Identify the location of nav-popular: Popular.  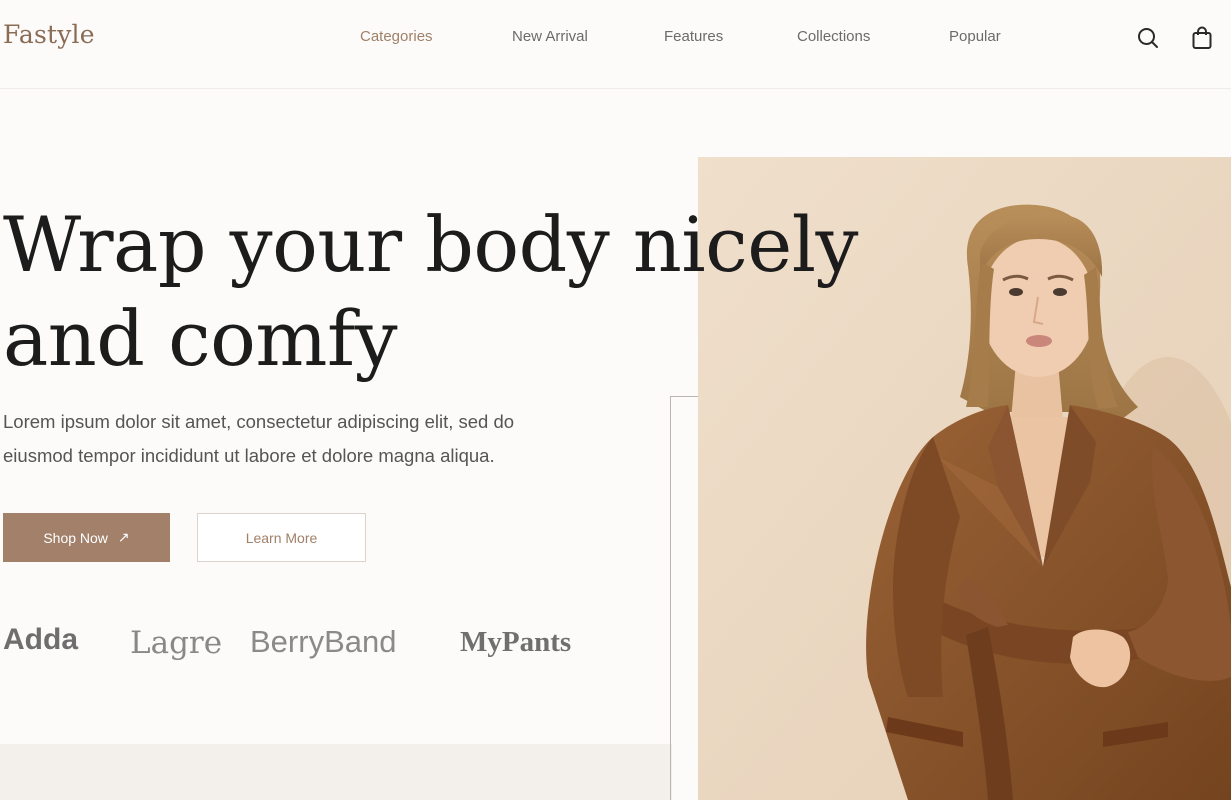
(975, 36).